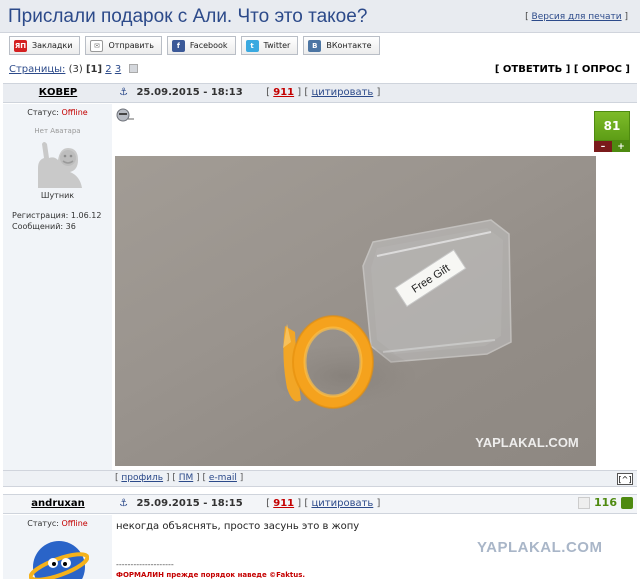  I want to click on post-author: КОВЕР, so click(58, 92).